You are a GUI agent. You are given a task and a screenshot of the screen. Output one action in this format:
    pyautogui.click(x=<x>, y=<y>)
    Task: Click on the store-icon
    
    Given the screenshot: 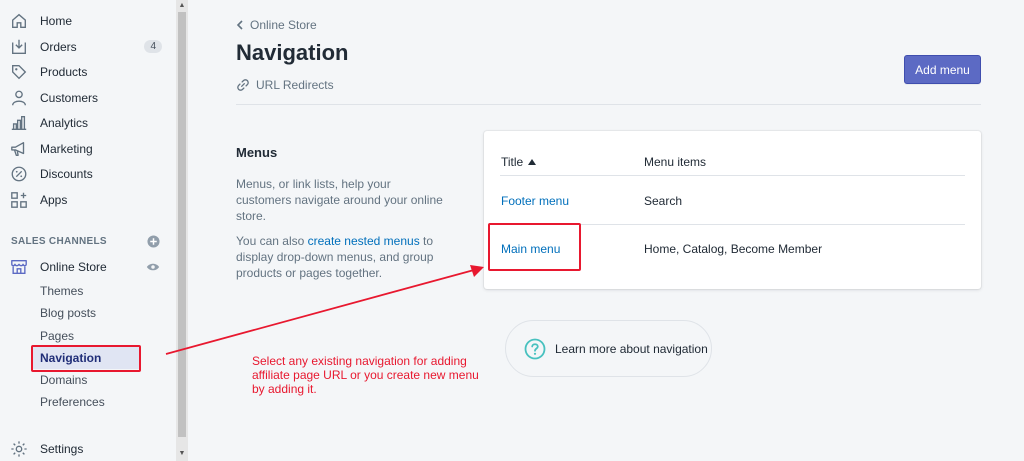 What is the action you would take?
    pyautogui.click(x=19, y=267)
    